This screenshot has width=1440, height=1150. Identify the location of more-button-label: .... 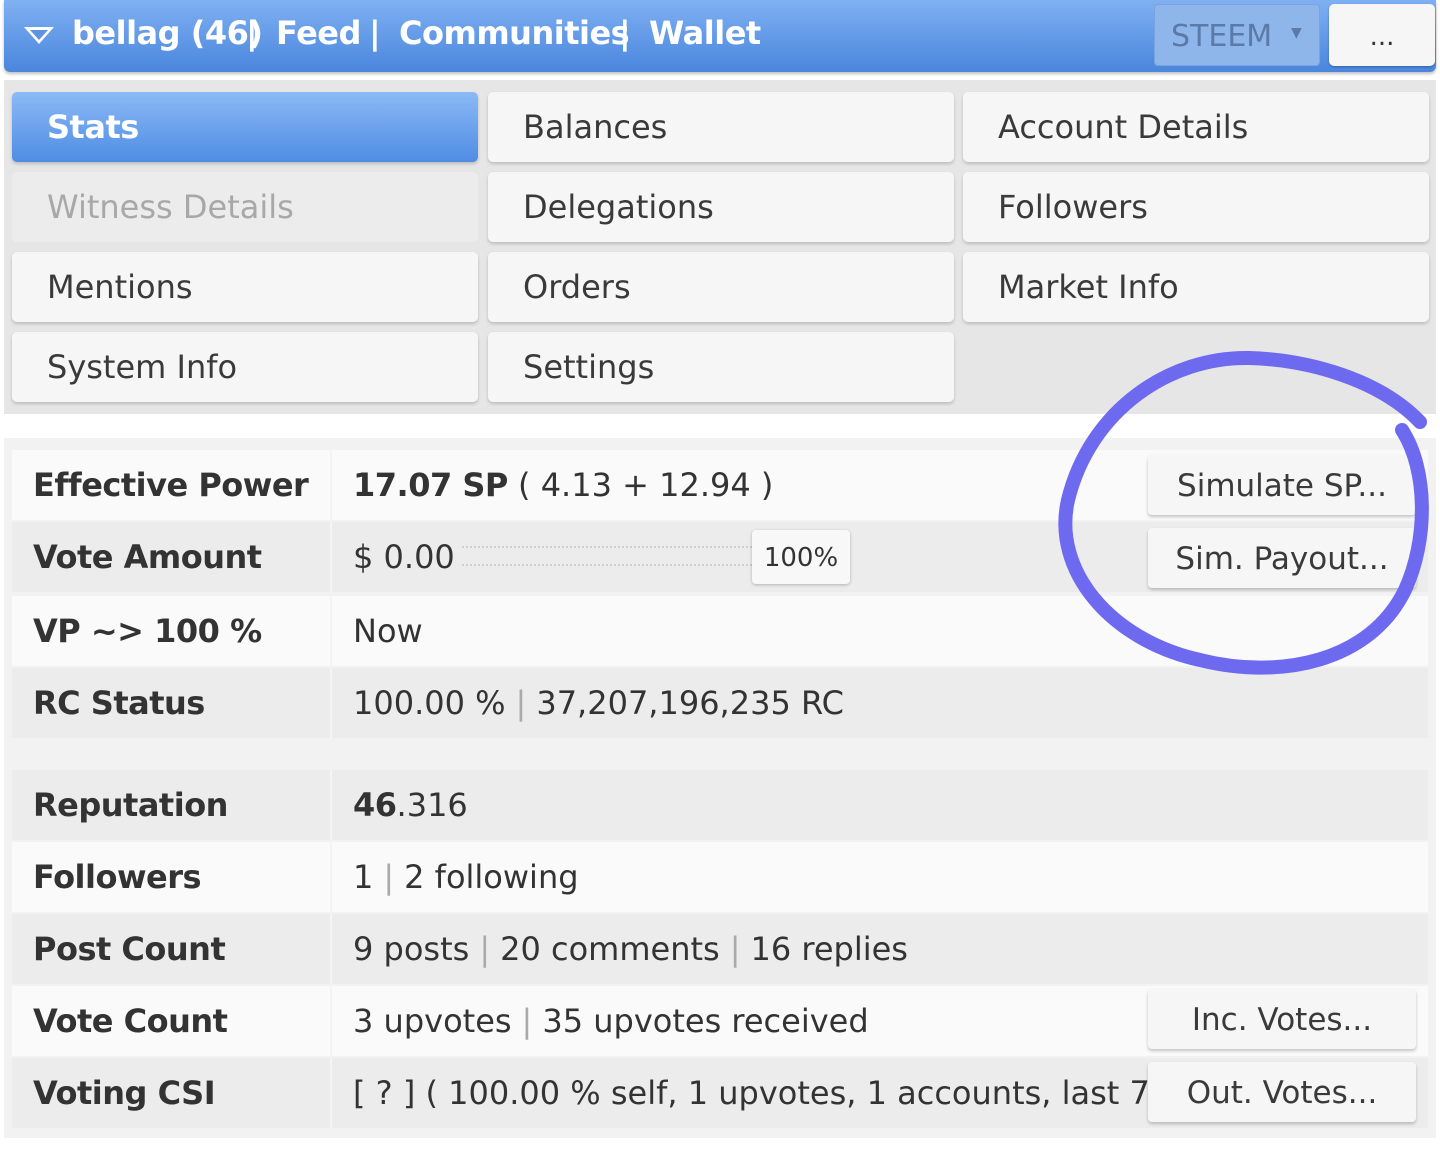
(1382, 37).